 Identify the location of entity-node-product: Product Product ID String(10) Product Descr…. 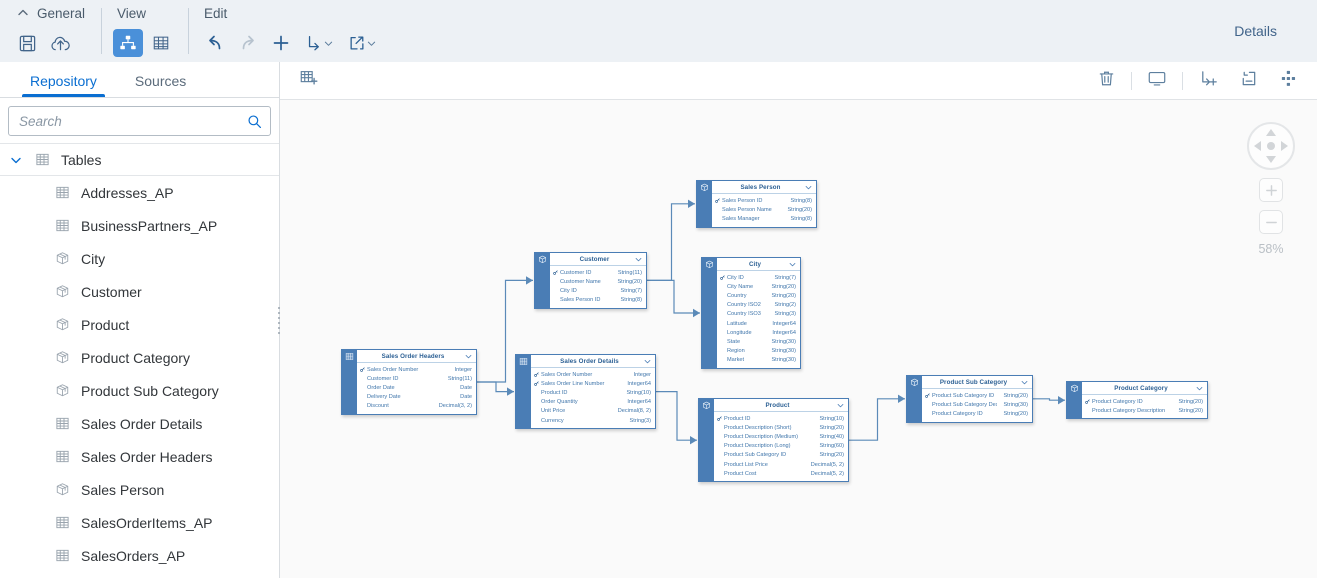
(773, 440).